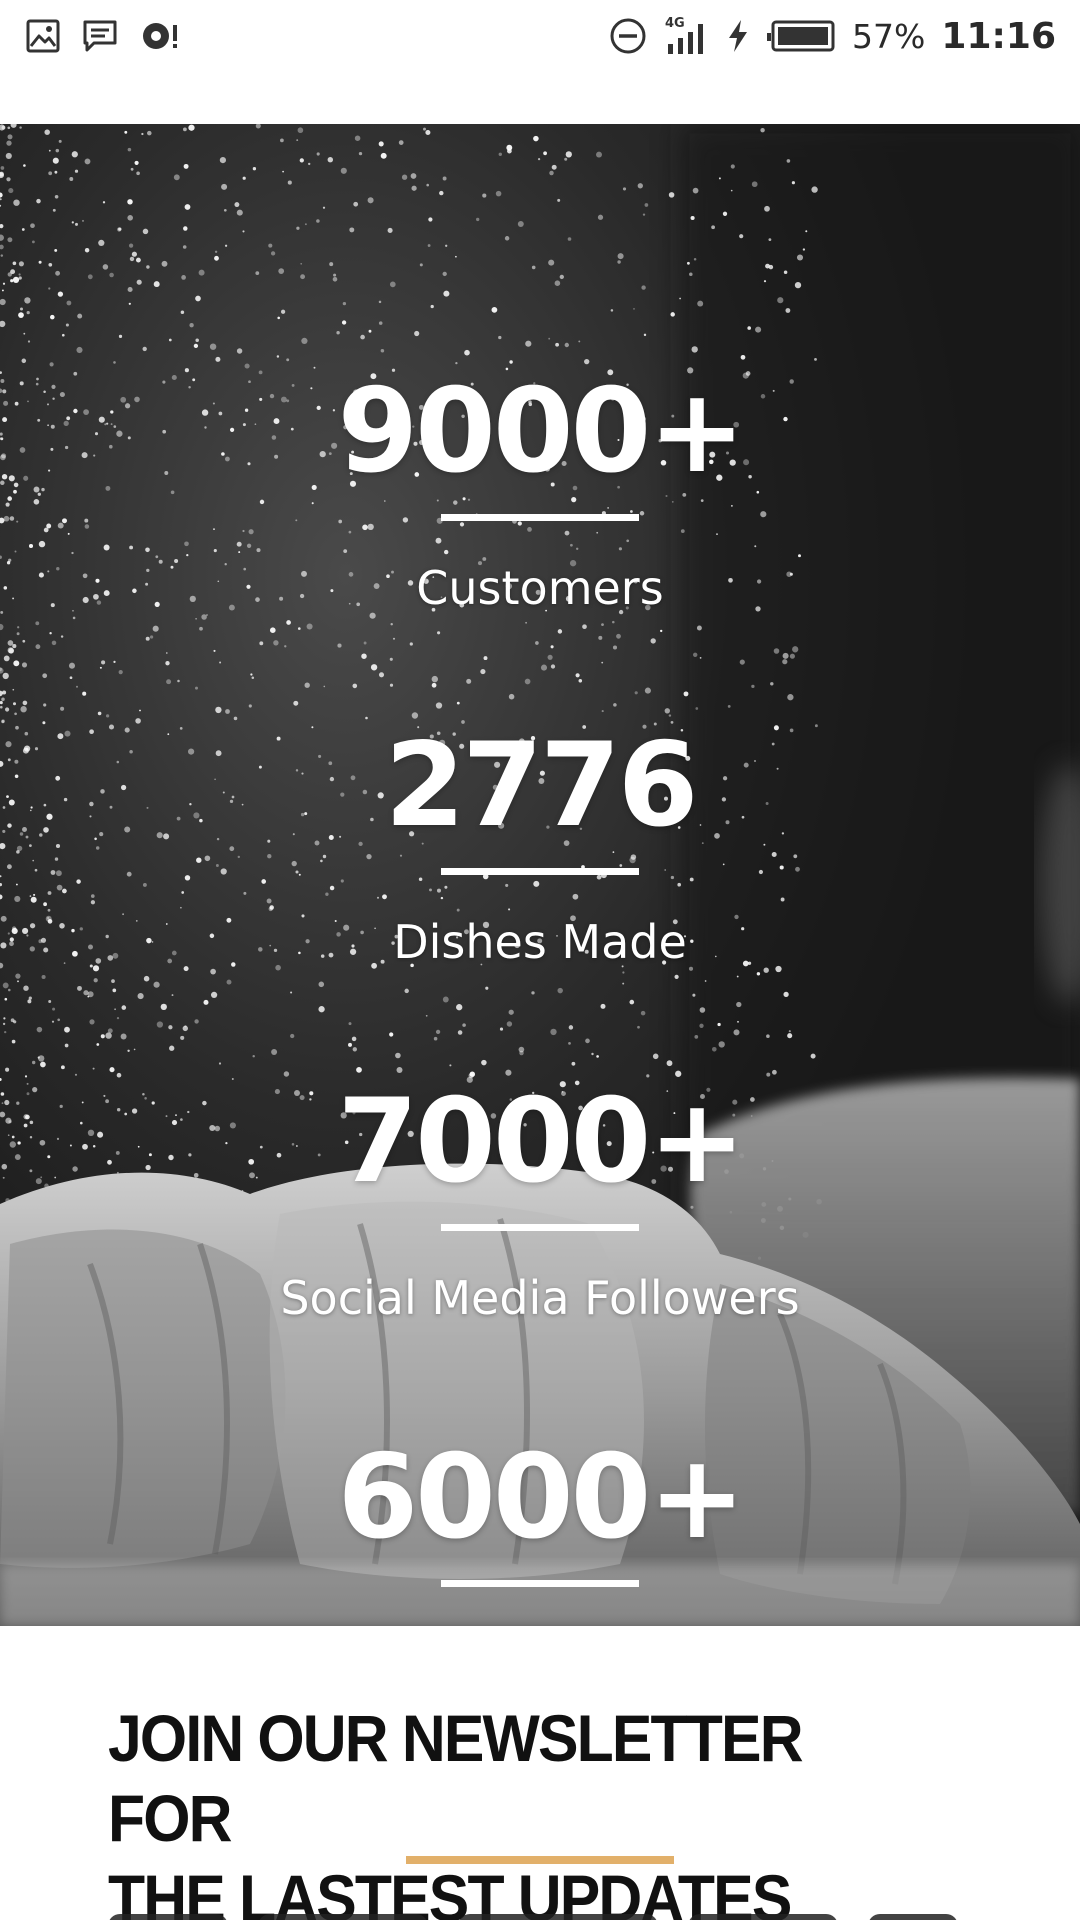  What do you see at coordinates (538, 1914) in the screenshot?
I see `newsletter-description-cutoff` at bounding box center [538, 1914].